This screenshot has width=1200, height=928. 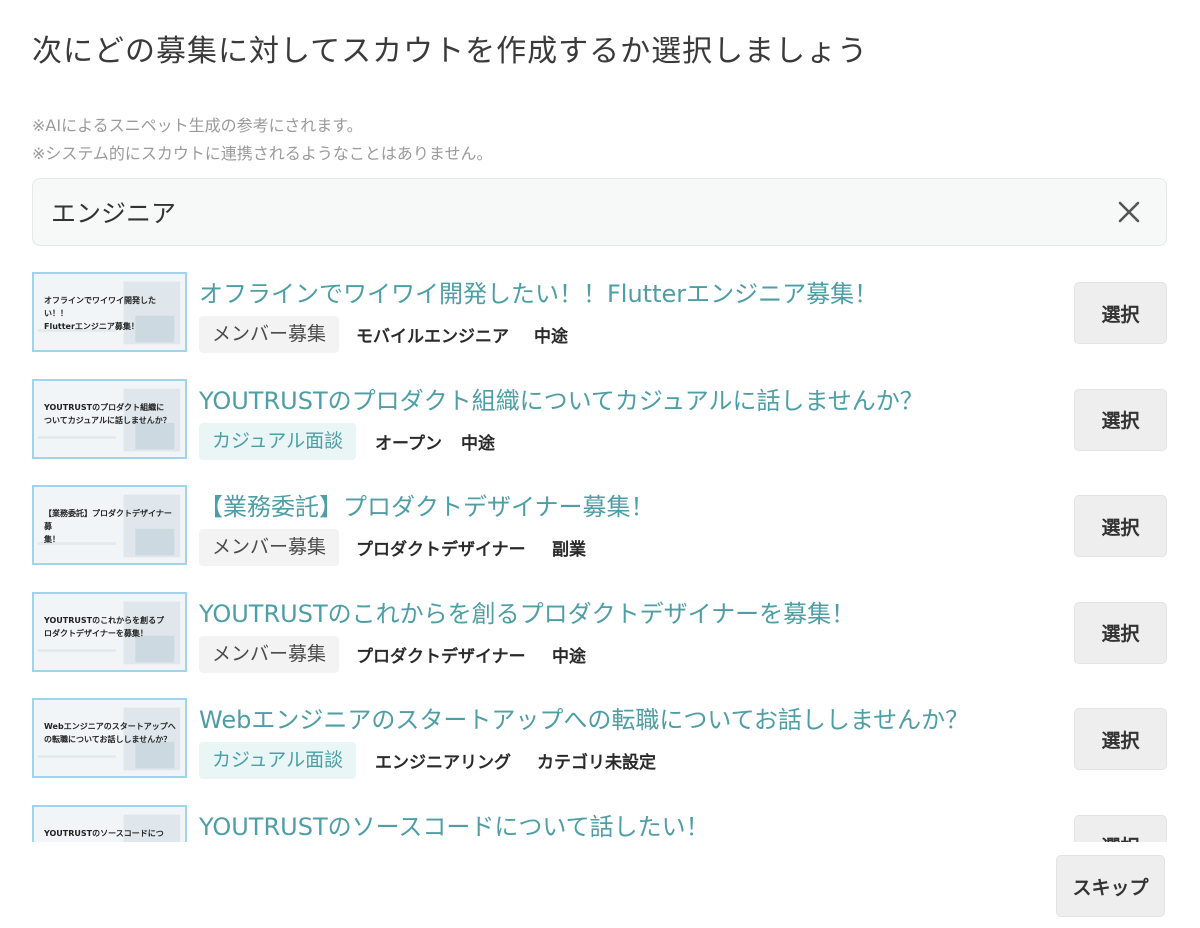 What do you see at coordinates (262, 153) in the screenshot?
I see `note-line-2: ※システム的にスカウトに連携されるようなことはありません。` at bounding box center [262, 153].